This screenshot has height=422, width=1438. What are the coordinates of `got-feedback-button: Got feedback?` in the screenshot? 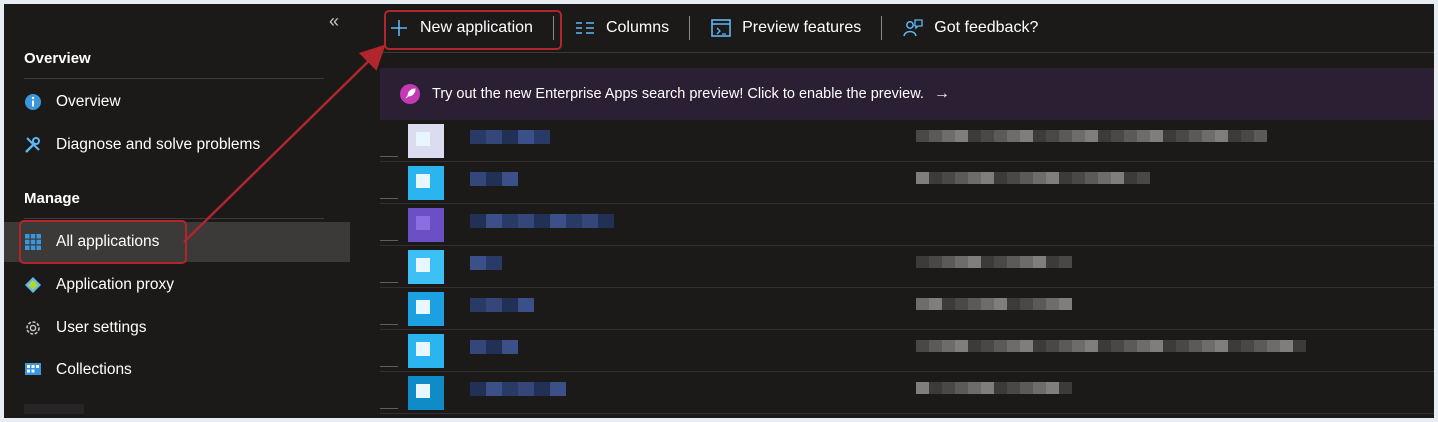 It's located at (970, 28).